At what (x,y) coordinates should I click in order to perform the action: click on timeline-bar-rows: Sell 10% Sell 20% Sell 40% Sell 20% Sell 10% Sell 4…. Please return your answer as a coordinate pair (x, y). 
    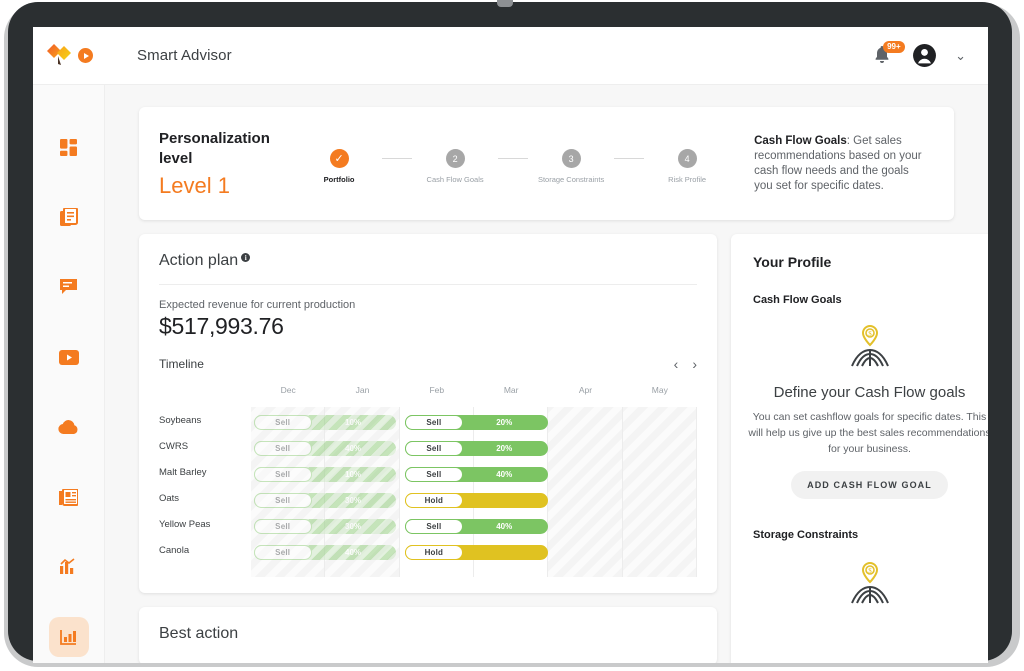
    Looking at the image, I should click on (474, 487).